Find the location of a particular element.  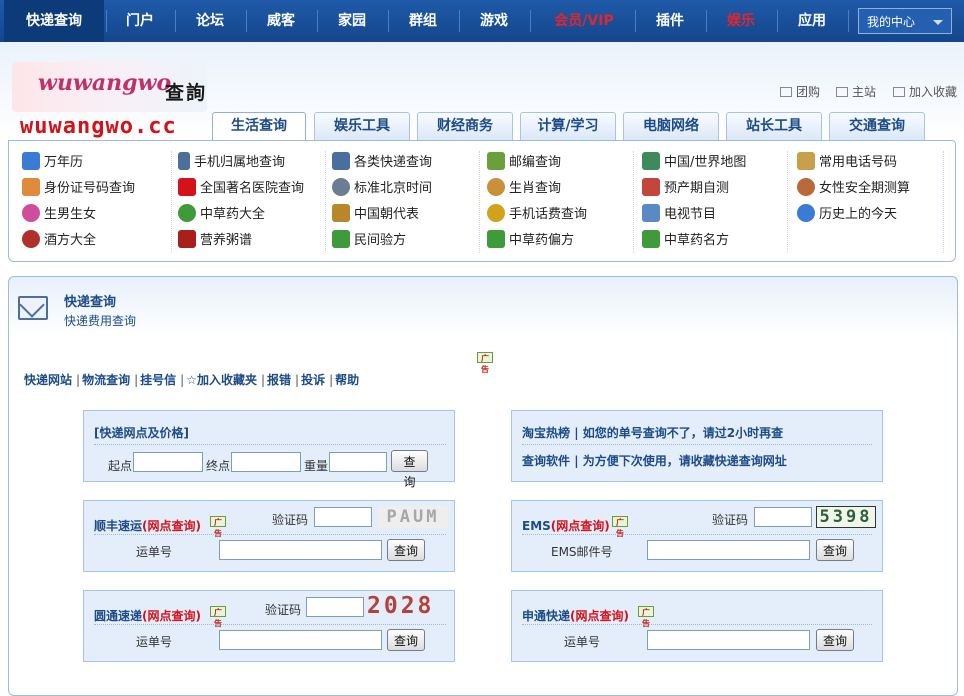

link-logistics: 物流查询 is located at coordinates (106, 380).